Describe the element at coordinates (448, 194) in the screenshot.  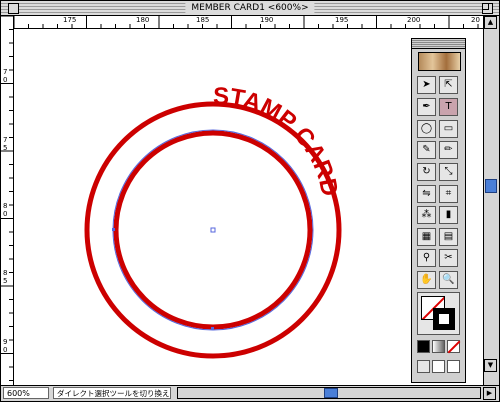
I see `free-transform-tool-icon: ⌗` at that location.